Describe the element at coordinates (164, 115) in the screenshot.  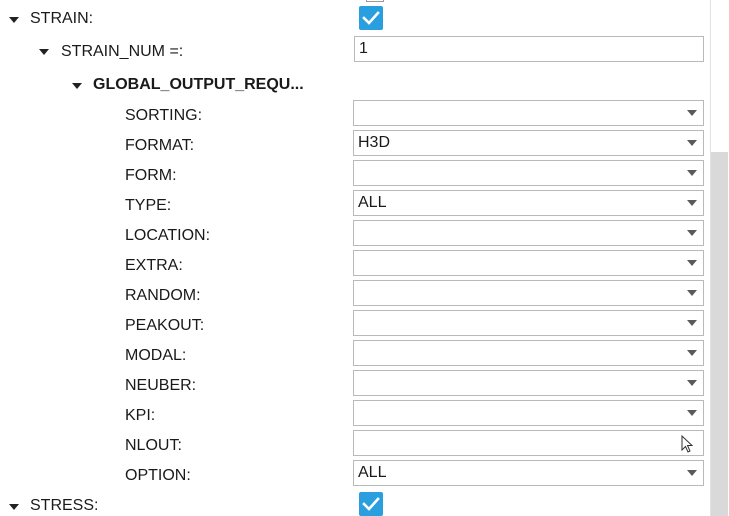
I see `sorting-label: SORTING:` at that location.